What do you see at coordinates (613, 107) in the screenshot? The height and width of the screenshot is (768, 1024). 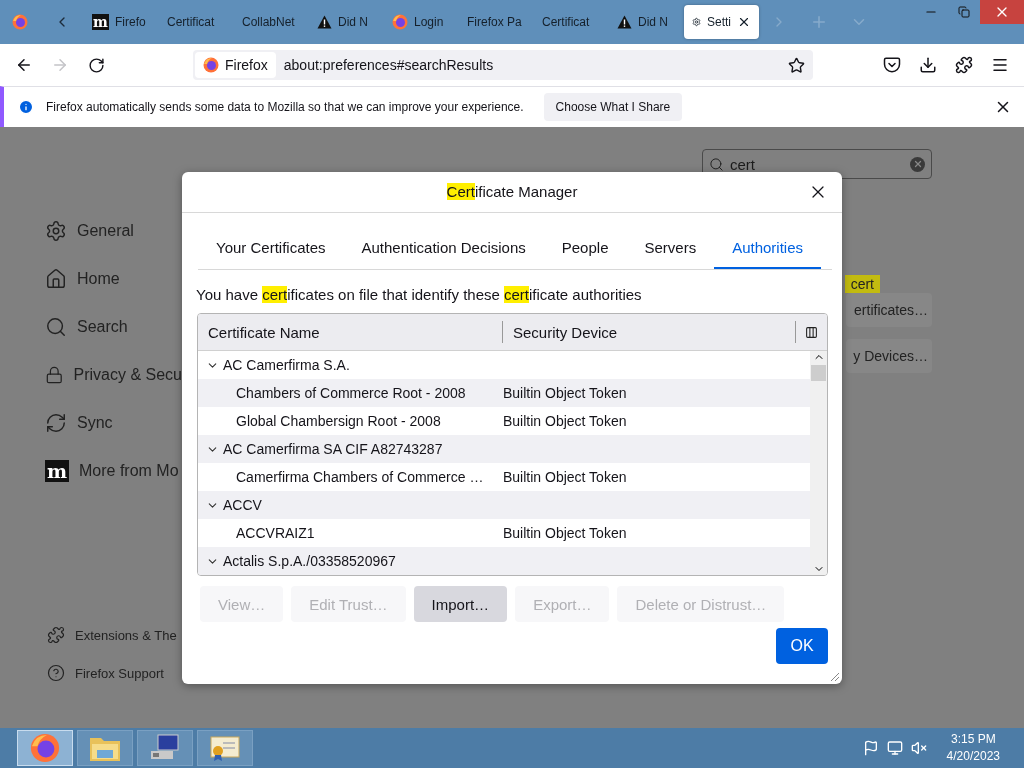 I see `choose-what-i-share-button: Choose What I Share` at bounding box center [613, 107].